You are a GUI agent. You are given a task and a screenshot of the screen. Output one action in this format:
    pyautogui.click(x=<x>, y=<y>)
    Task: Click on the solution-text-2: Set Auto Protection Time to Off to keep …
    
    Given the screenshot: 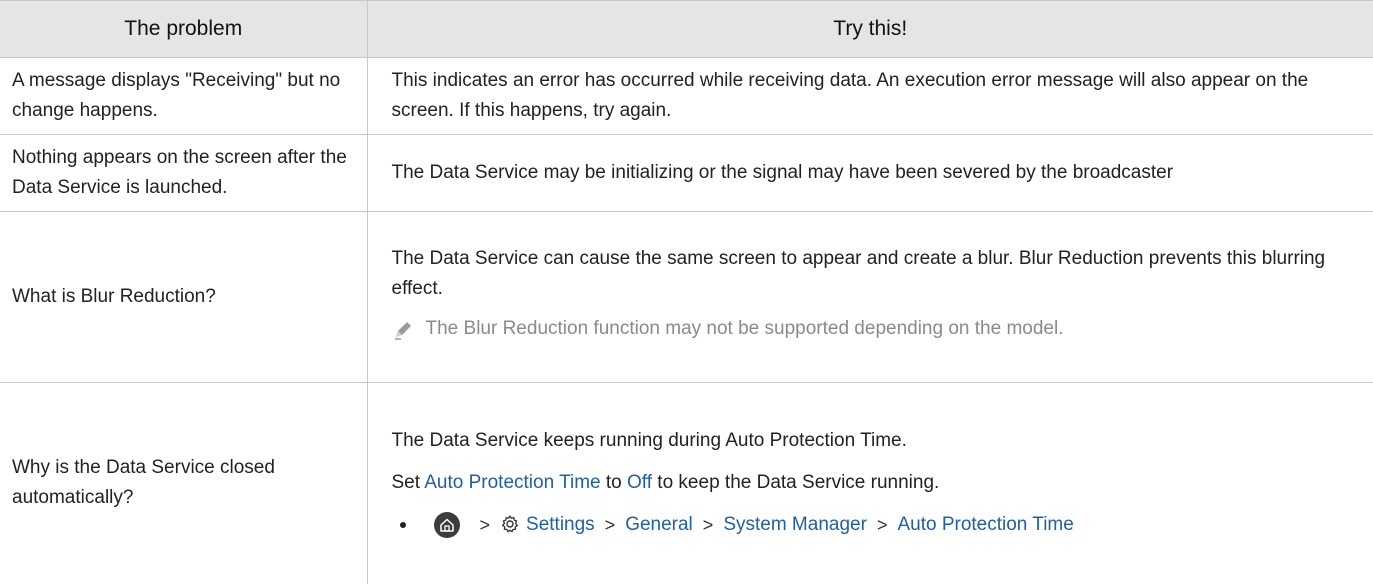 What is the action you would take?
    pyautogui.click(x=876, y=483)
    